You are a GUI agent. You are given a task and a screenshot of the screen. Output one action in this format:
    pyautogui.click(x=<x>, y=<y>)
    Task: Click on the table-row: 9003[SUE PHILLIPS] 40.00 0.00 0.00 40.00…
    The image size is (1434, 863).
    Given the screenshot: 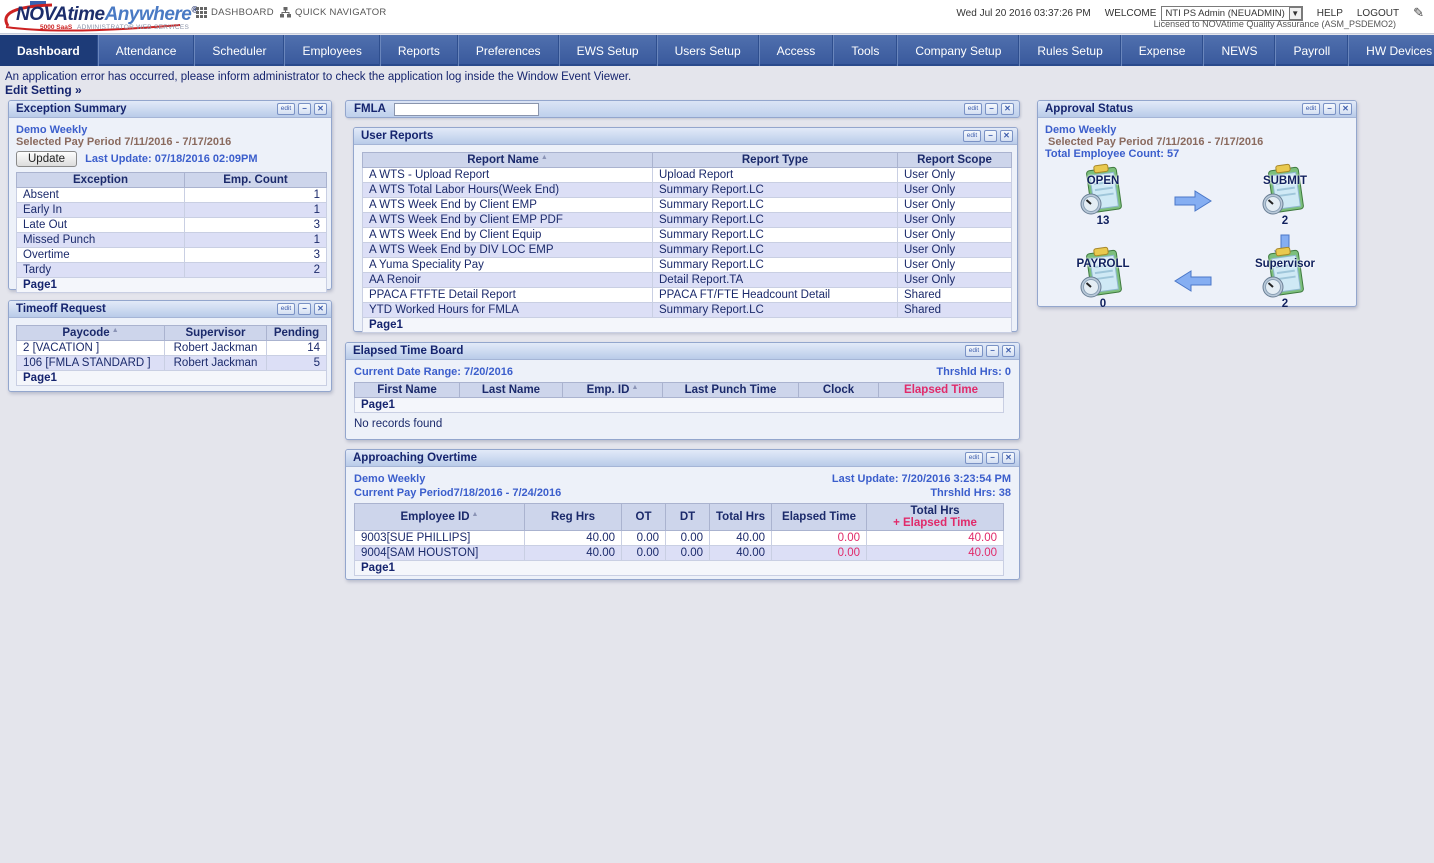 What is the action you would take?
    pyautogui.click(x=679, y=538)
    